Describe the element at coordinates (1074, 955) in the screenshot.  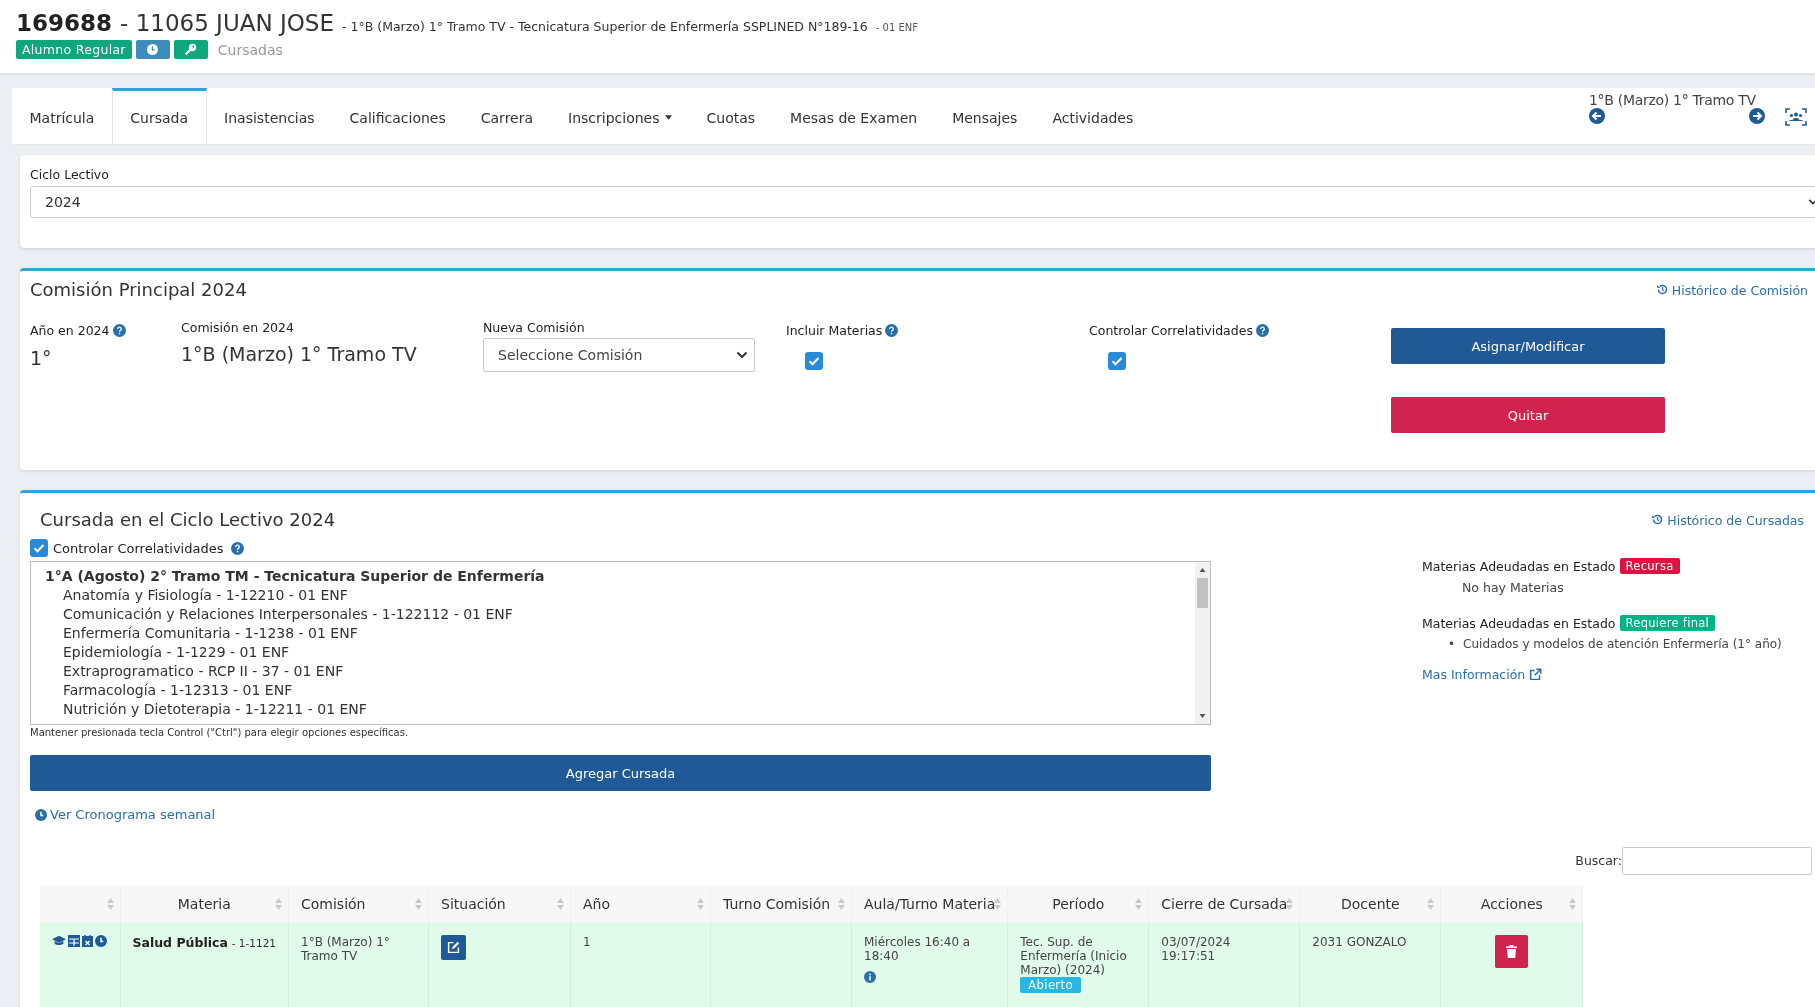
I see `table-cell-text: Tec. Sup. de Enfermería (Inicio Marzo) (2024)` at that location.